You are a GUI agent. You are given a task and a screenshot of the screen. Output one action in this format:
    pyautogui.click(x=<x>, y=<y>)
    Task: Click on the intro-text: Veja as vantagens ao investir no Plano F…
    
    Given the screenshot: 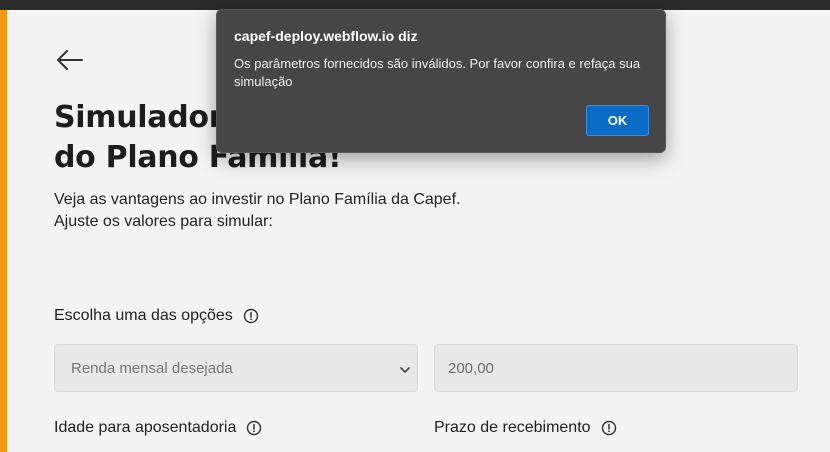 What is the action you would take?
    pyautogui.click(x=314, y=211)
    